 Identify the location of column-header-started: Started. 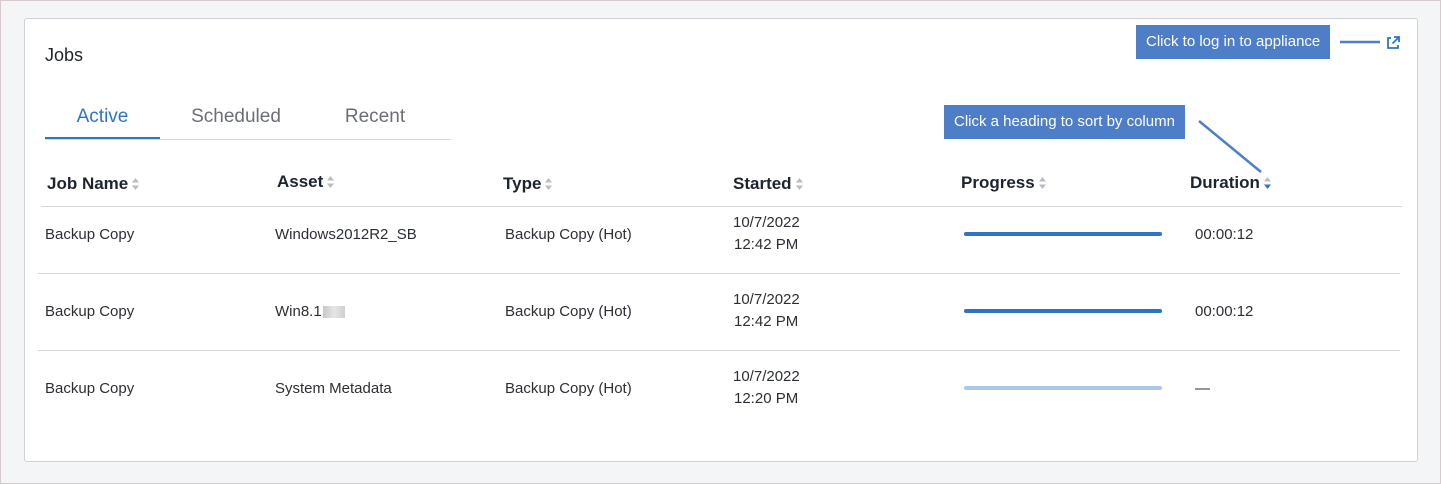
(768, 184).